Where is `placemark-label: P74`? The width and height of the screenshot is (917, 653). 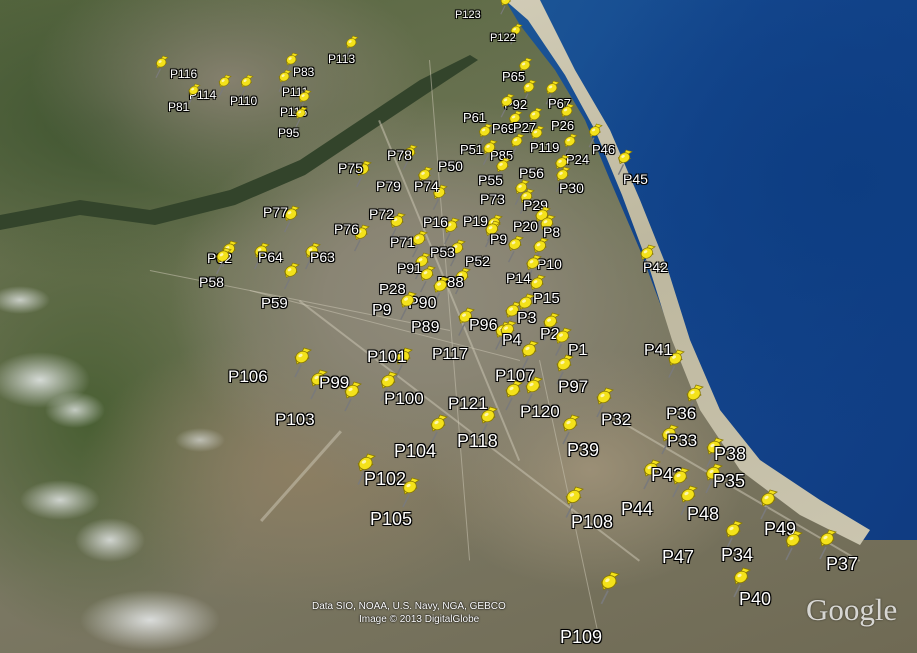
placemark-label: P74 is located at coordinates (426, 186).